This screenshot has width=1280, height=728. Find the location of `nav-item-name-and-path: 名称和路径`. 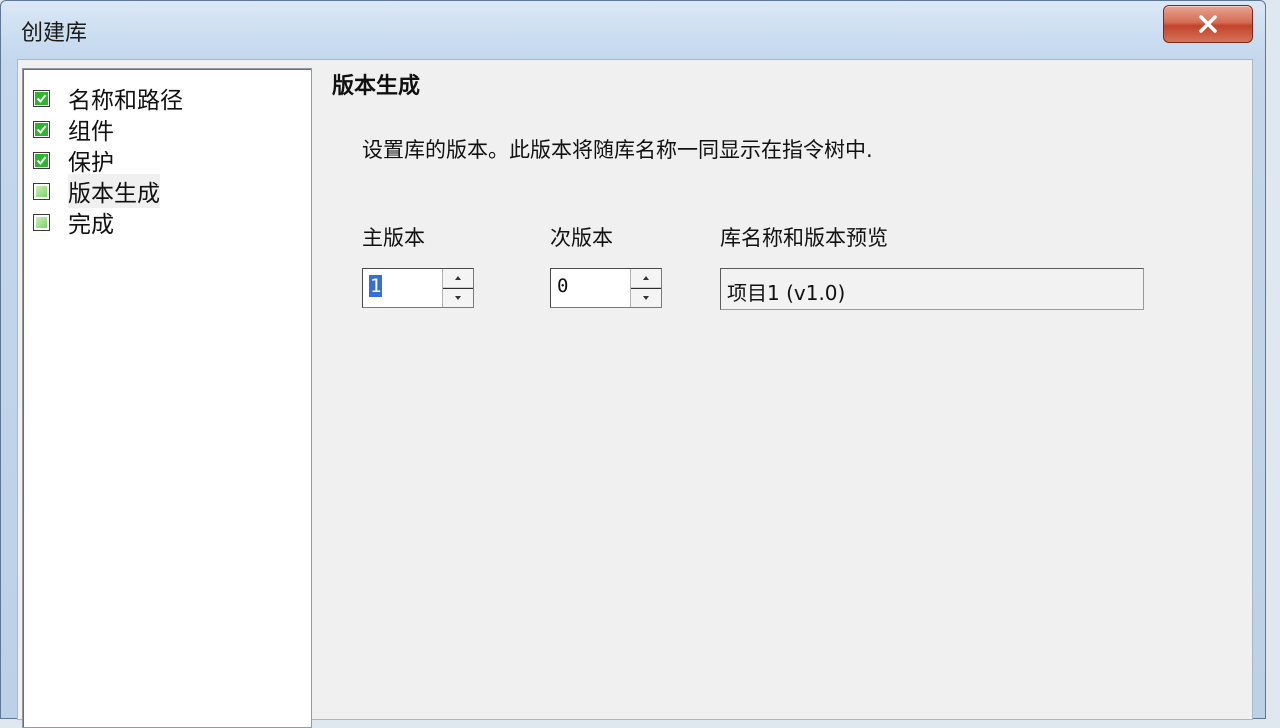

nav-item-name-and-path: 名称和路径 is located at coordinates (108, 98).